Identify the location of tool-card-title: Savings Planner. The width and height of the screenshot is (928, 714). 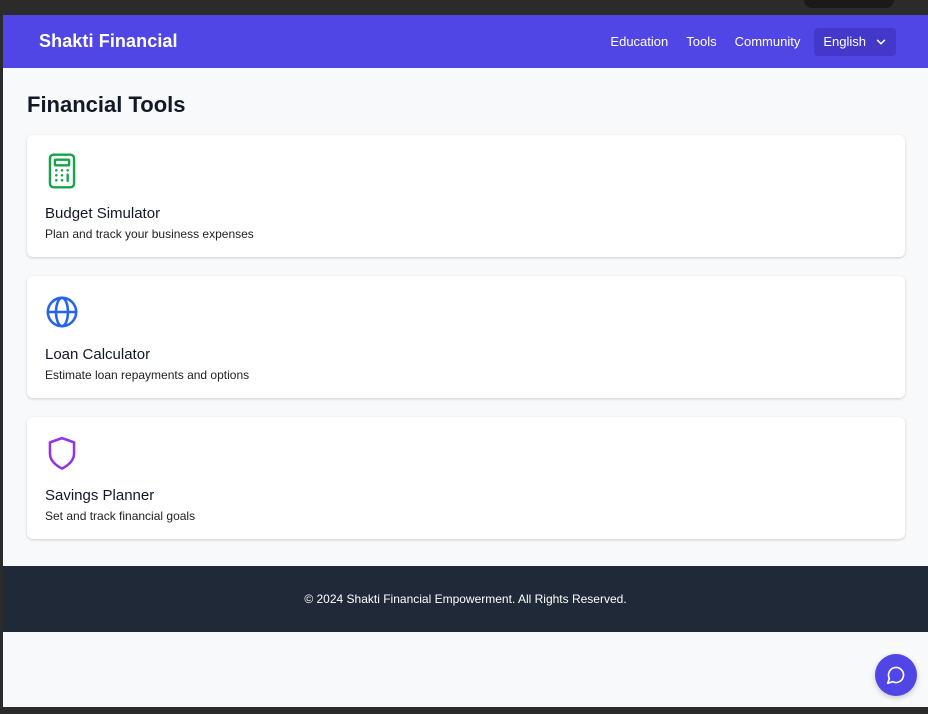
(100, 495).